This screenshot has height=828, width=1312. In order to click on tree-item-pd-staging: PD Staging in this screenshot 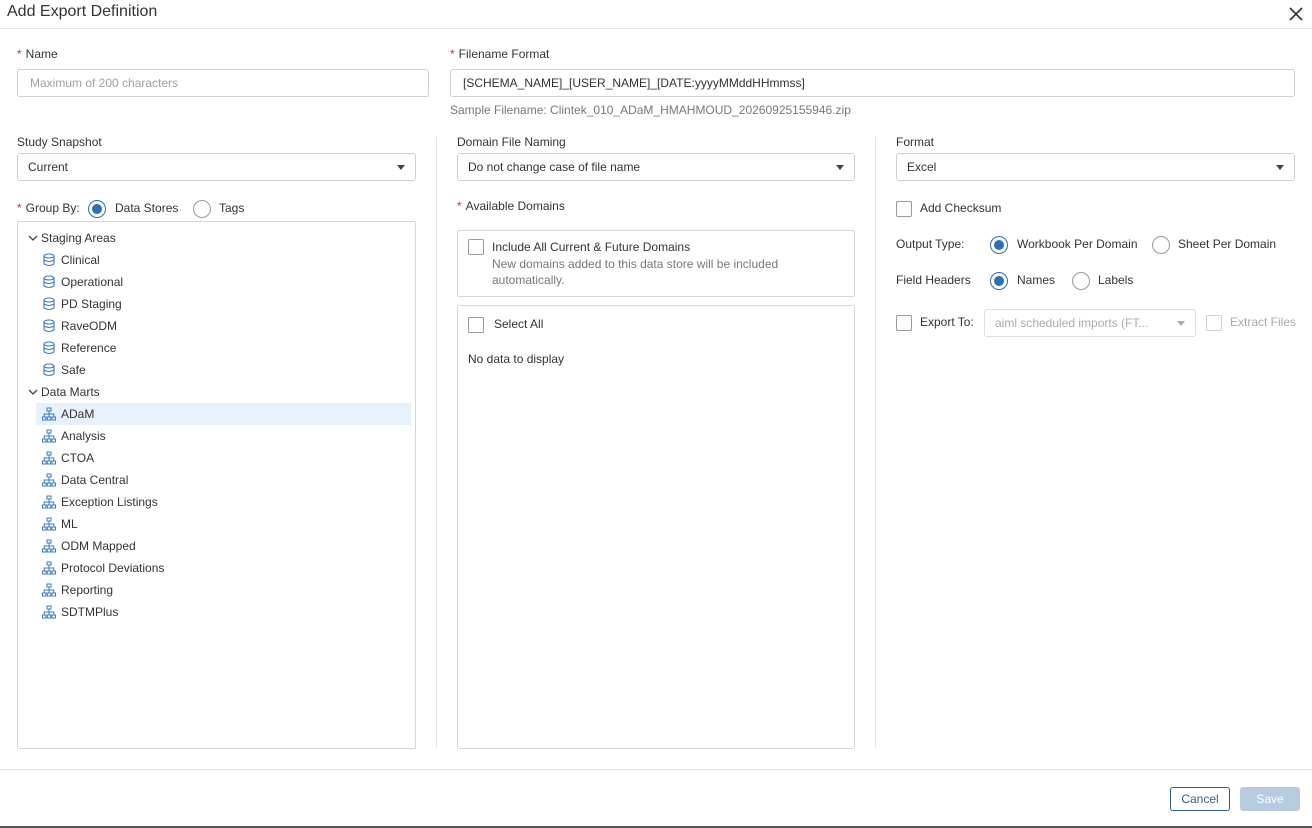, I will do `click(223, 304)`.